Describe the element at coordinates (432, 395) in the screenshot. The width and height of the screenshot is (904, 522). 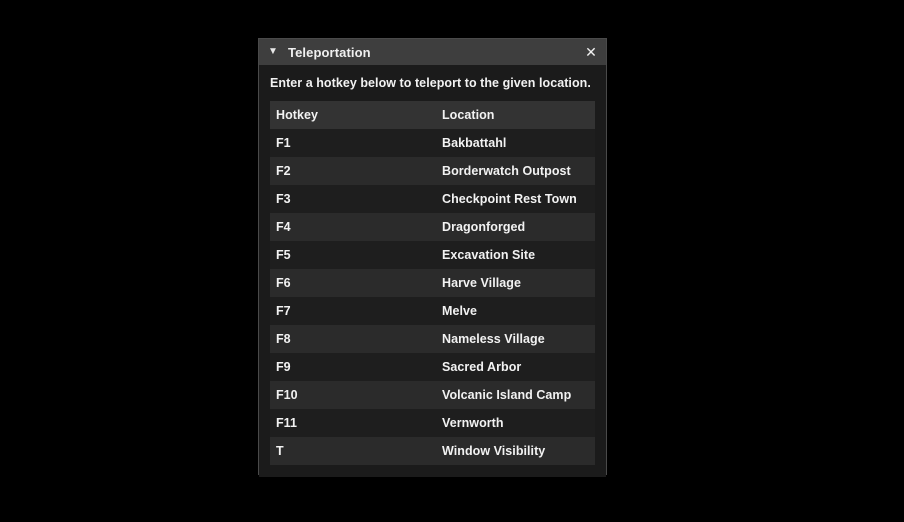
I see `table-row: F10 Volcanic Island Camp` at that location.